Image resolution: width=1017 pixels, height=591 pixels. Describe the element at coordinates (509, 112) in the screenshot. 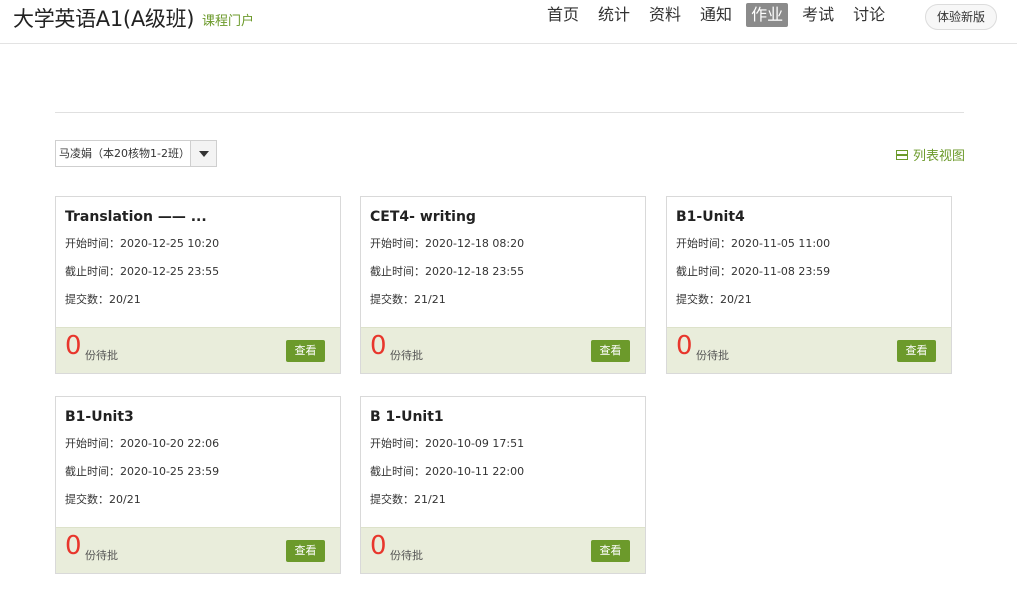

I see `section-divider` at that location.